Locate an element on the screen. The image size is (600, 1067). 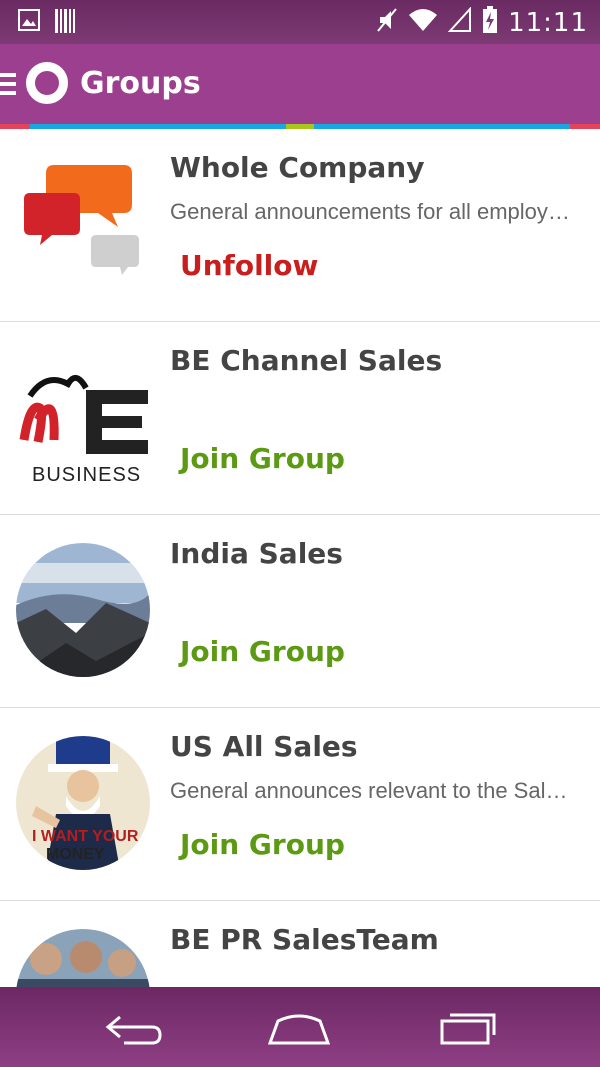
status-bar: 11:11 is located at coordinates (300, 22).